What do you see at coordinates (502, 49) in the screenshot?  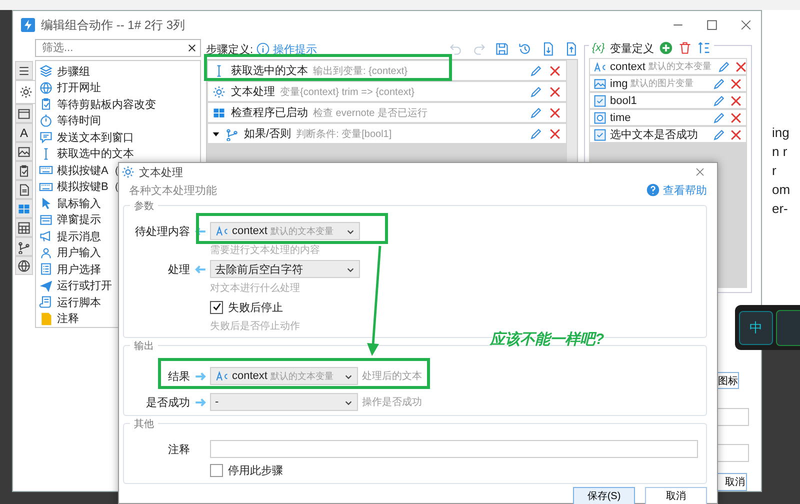 I see `save-icon` at bounding box center [502, 49].